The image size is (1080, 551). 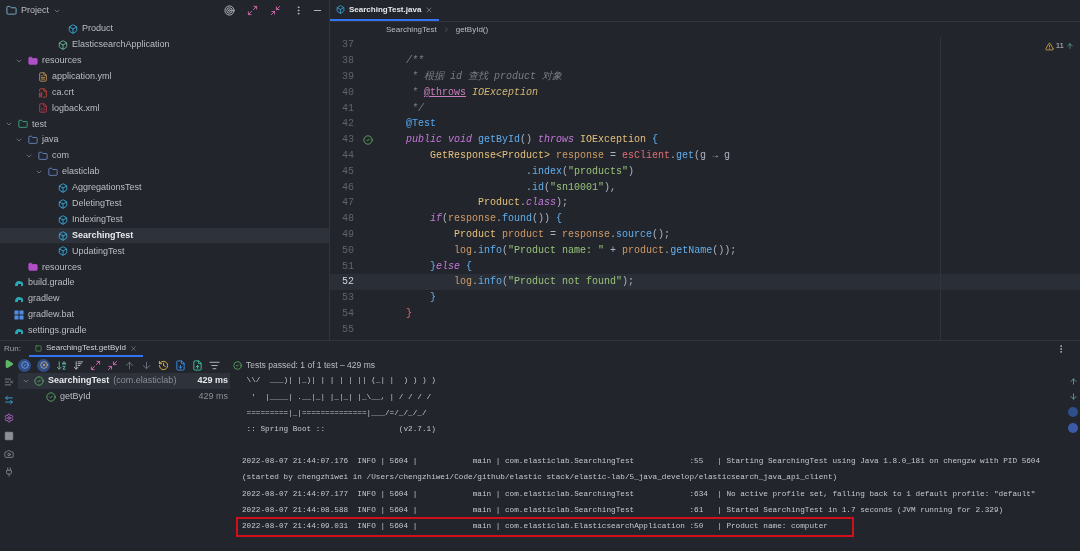 I want to click on line-number: 40, so click(x=347, y=92).